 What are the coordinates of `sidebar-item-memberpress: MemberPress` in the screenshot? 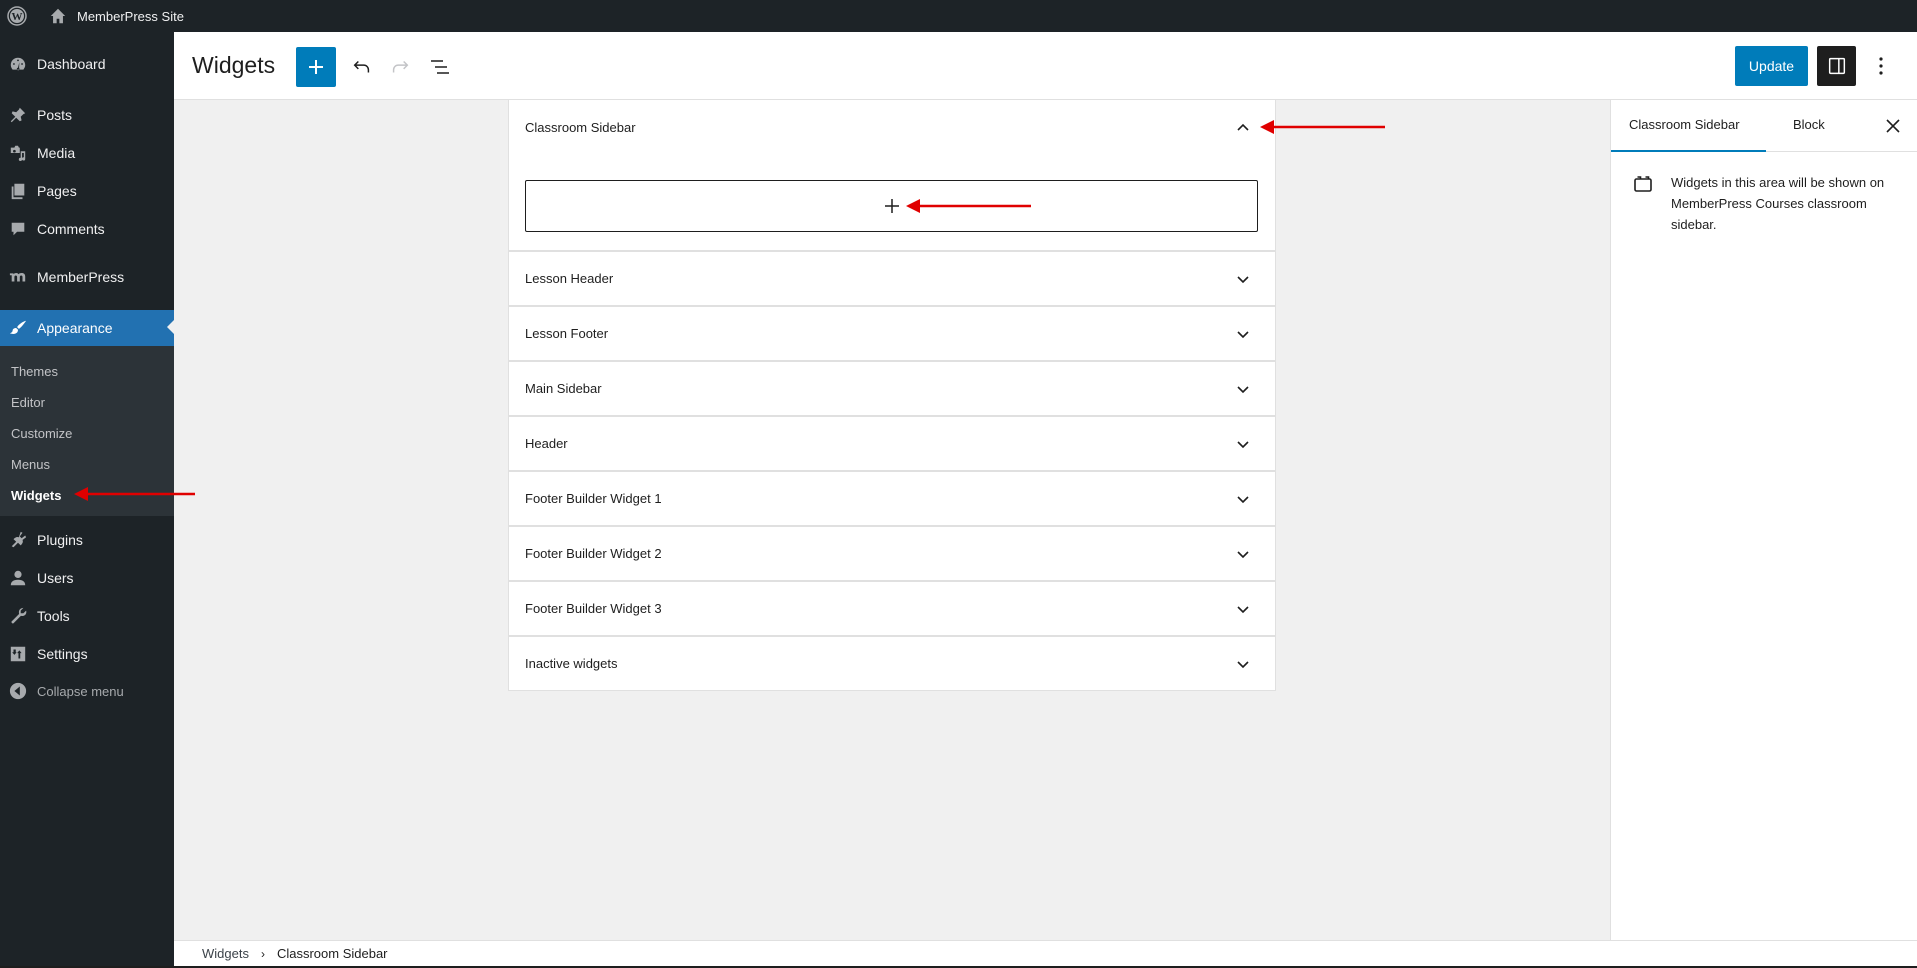 It's located at (87, 277).